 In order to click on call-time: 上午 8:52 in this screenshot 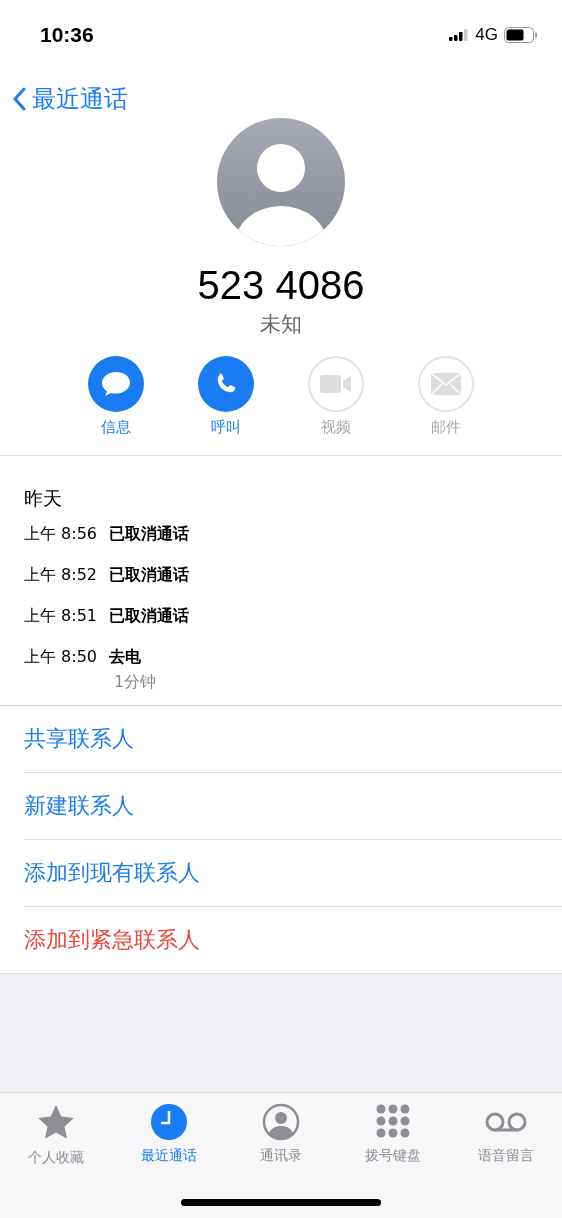, I will do `click(60, 575)`.